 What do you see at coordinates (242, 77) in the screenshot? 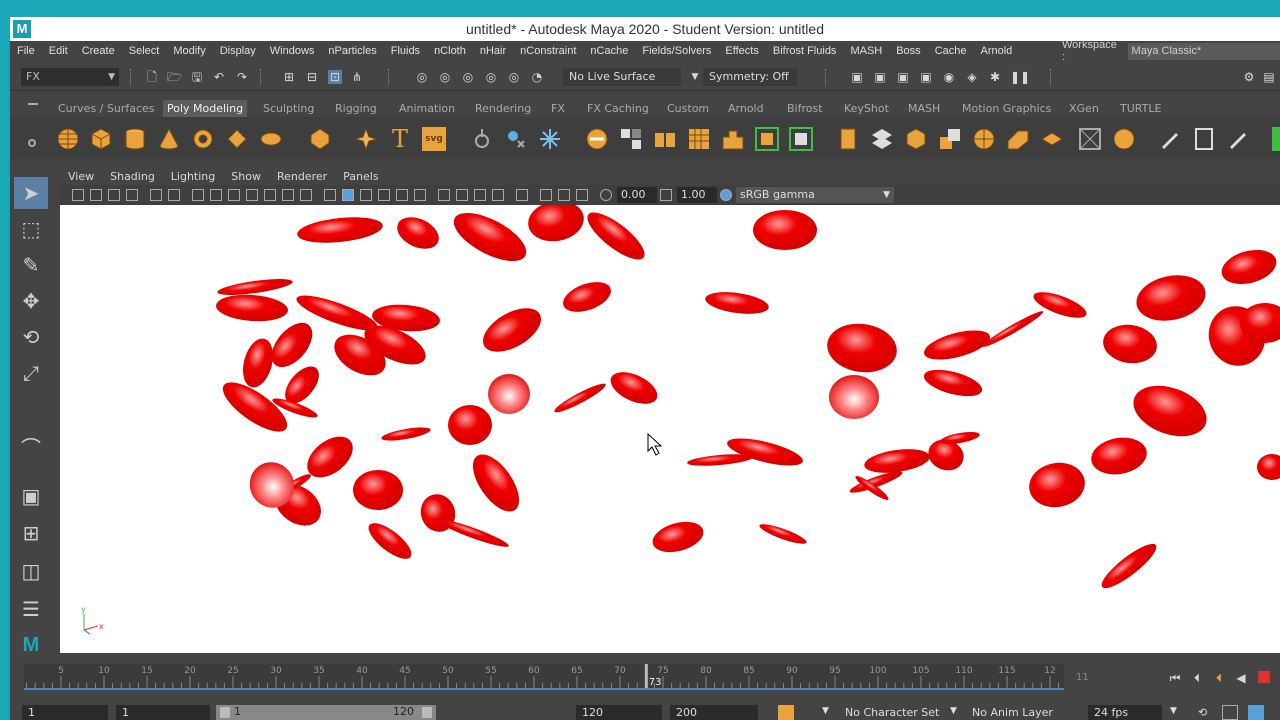
I see `redo-icon: ↷` at bounding box center [242, 77].